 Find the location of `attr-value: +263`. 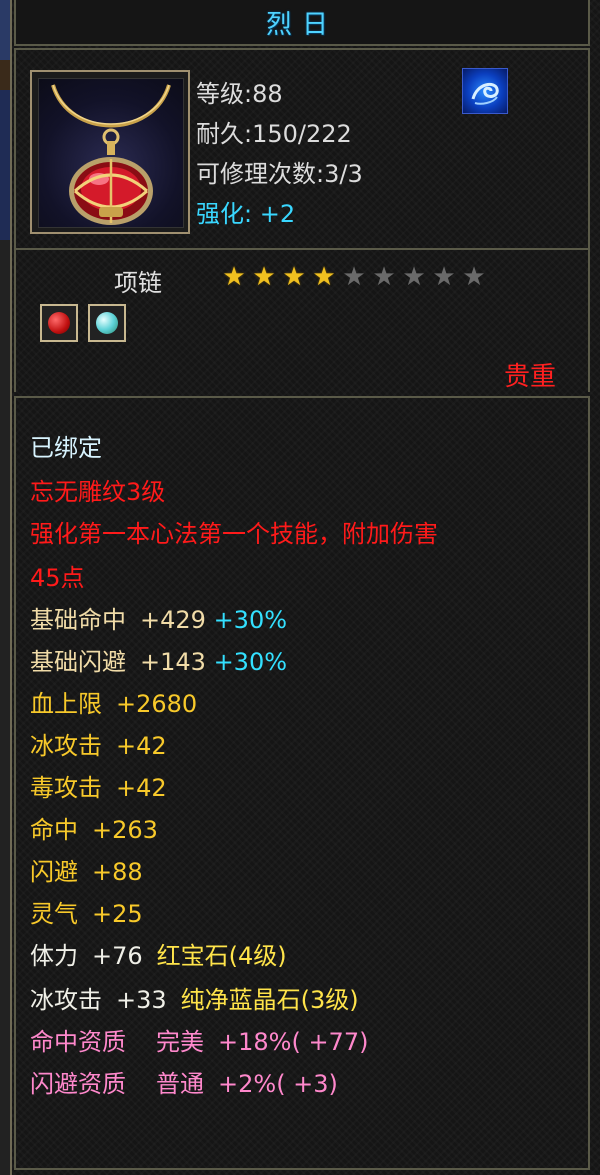

attr-value: +263 is located at coordinates (125, 830).